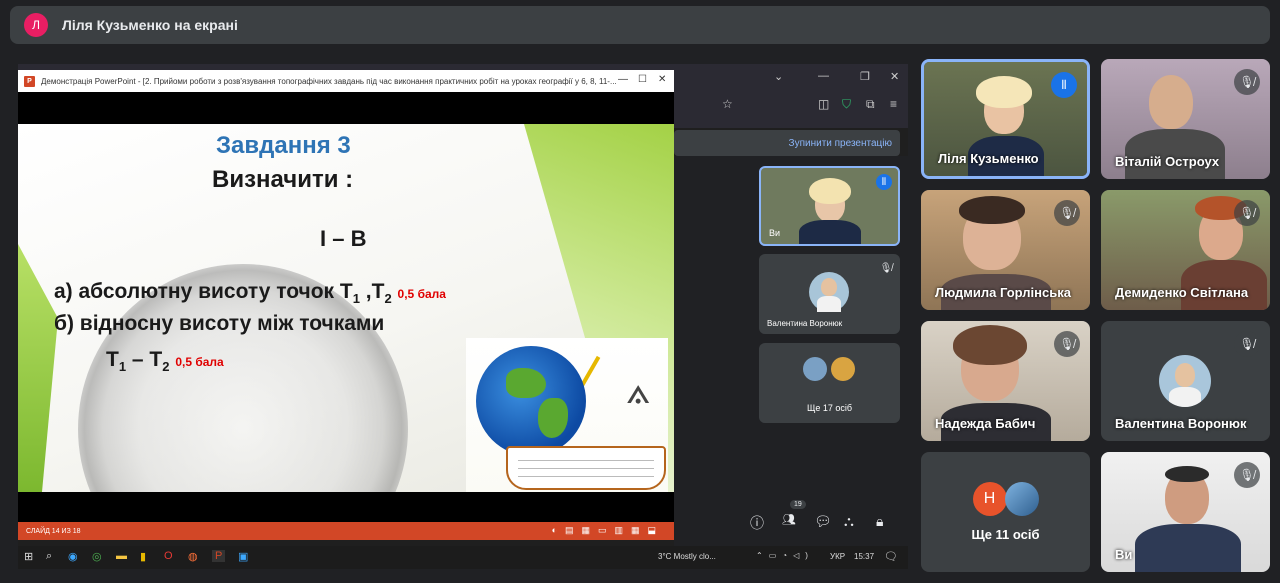 This screenshot has height=583, width=1280. I want to click on app-task-icon: ▣, so click(243, 556).